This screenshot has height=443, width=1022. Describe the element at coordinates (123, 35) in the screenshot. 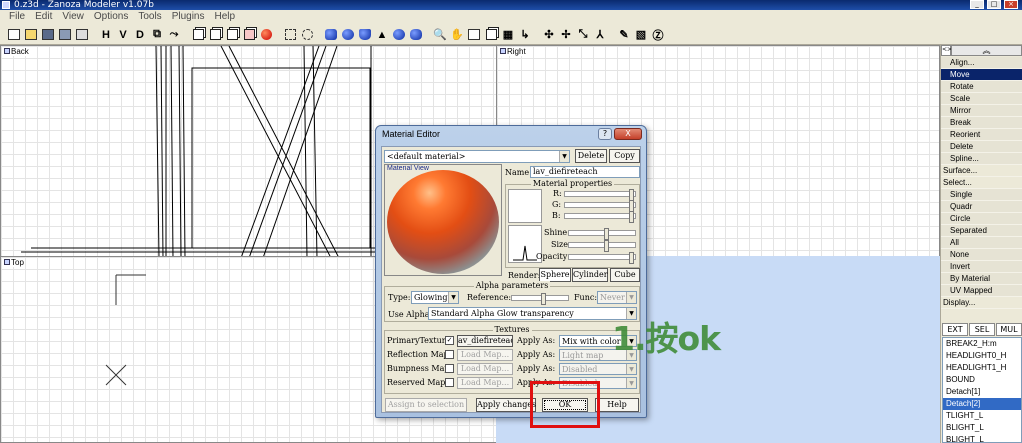

I see `view-v-button: V` at that location.